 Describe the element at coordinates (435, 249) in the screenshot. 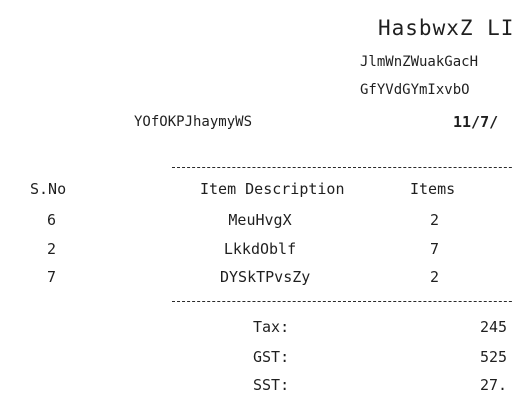

I see `row-items: 7` at that location.